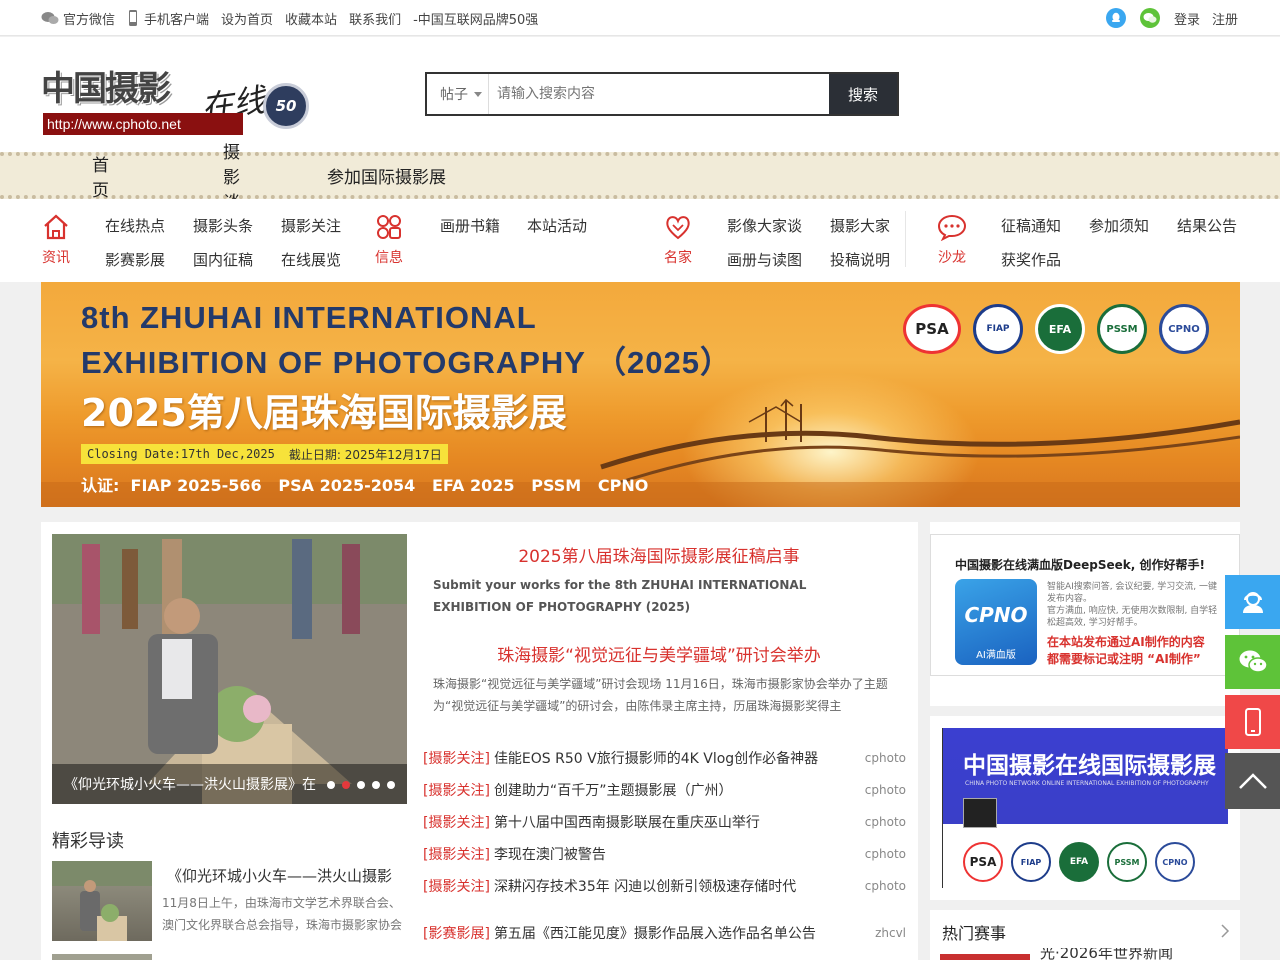 This screenshot has height=960, width=1280. What do you see at coordinates (654, 934) in the screenshot?
I see `news-title: 第五届《西江能见度》摄影作品展入选作品名单公告` at bounding box center [654, 934].